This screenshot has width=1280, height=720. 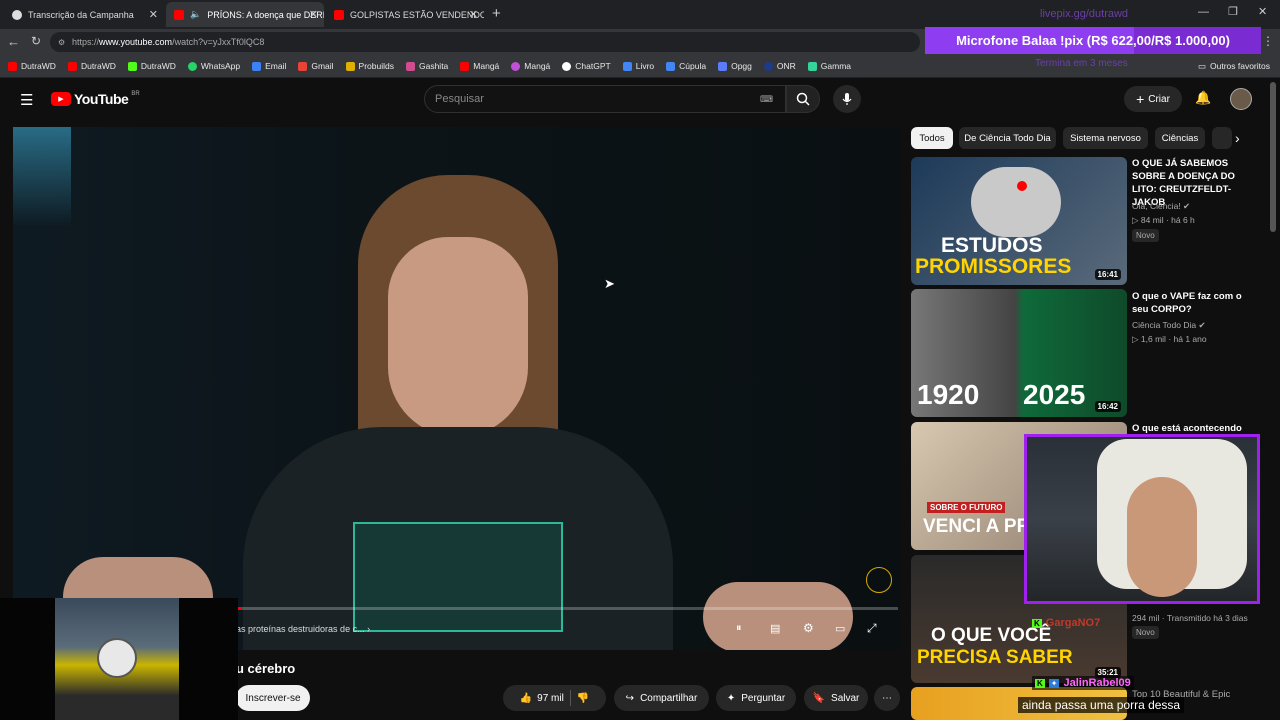 I want to click on video-progress-bar, so click(x=568, y=608).